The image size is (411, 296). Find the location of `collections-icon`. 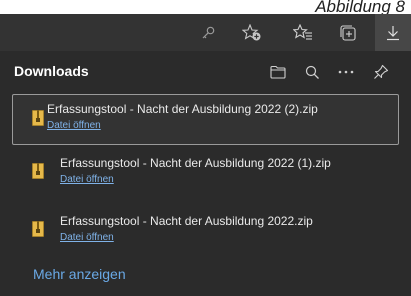

collections-icon is located at coordinates (348, 32).